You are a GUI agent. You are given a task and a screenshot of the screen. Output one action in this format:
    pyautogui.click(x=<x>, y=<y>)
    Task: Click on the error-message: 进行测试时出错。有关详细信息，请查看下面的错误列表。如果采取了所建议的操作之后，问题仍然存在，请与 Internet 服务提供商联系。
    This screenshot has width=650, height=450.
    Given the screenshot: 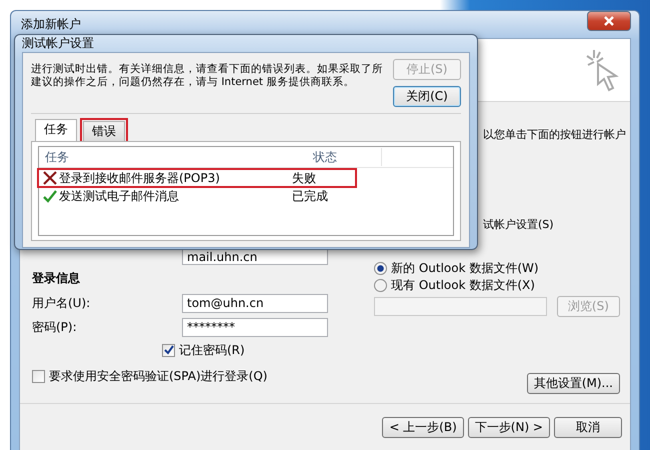 What is the action you would take?
    pyautogui.click(x=207, y=76)
    